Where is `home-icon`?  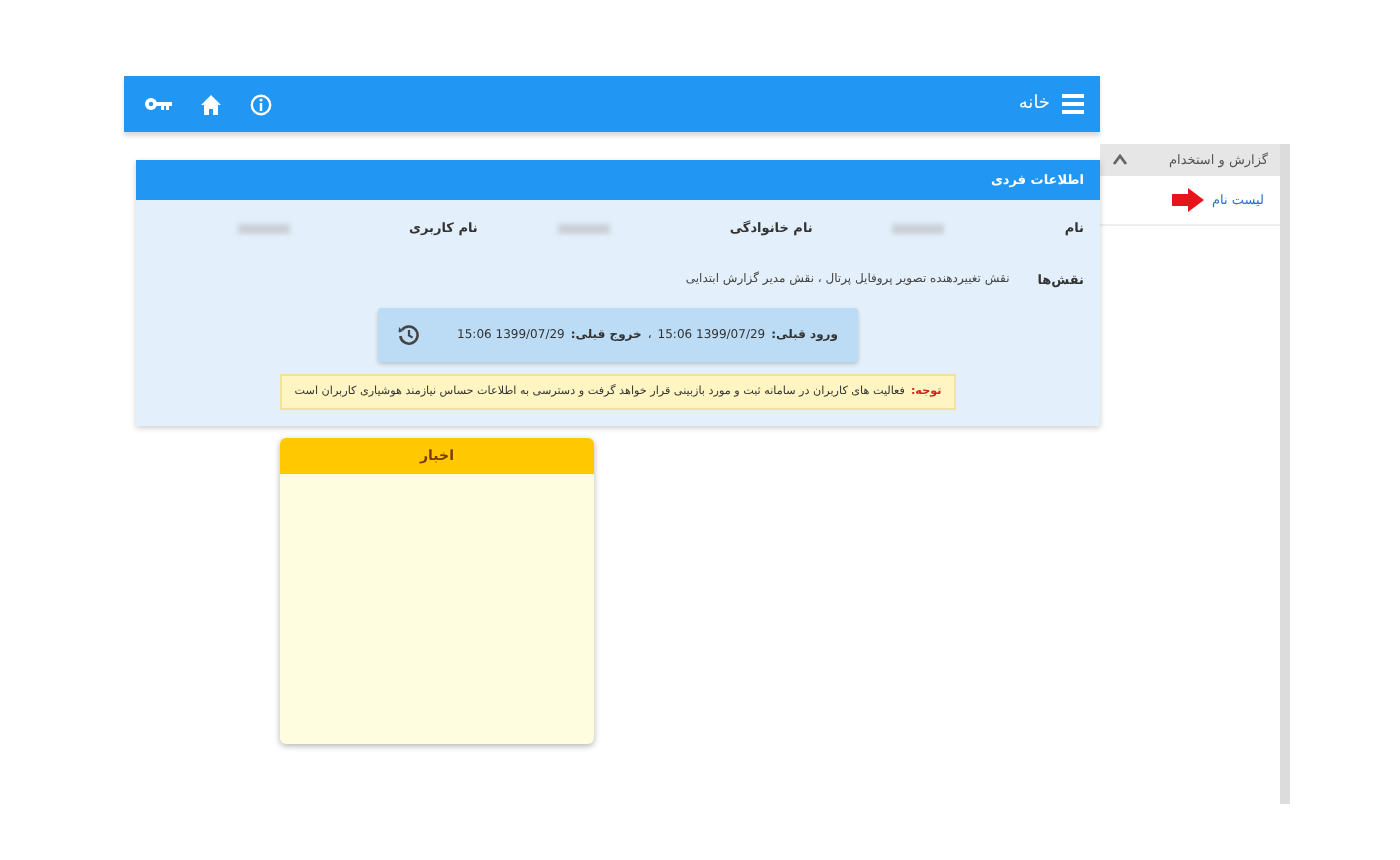
home-icon is located at coordinates (211, 104).